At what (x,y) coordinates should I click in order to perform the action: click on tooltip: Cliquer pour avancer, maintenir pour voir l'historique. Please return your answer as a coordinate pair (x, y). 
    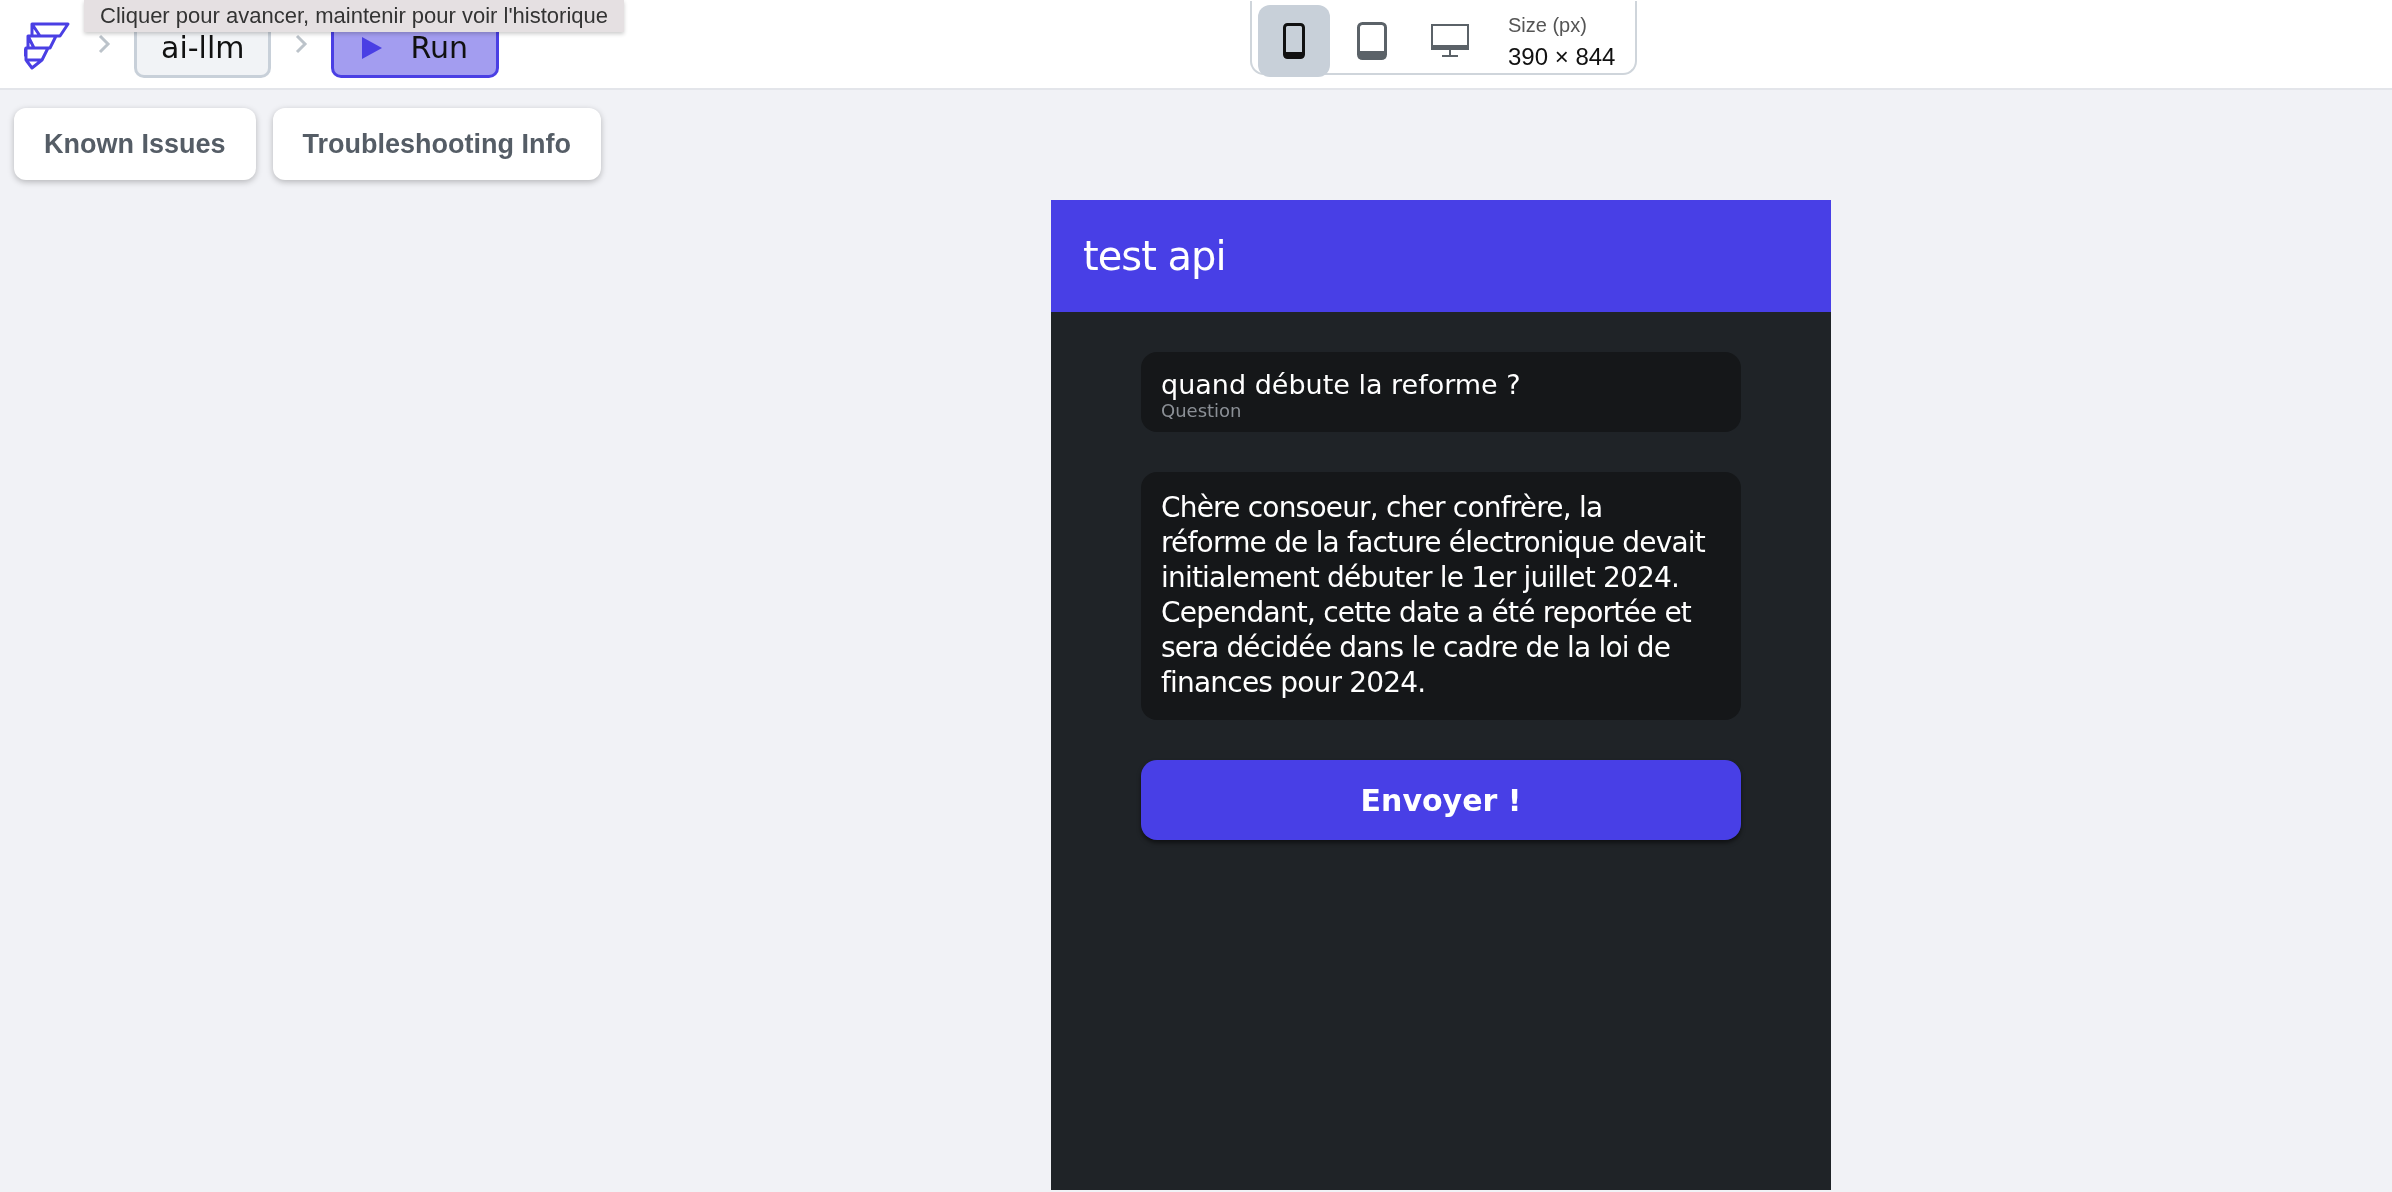
    Looking at the image, I should click on (354, 16).